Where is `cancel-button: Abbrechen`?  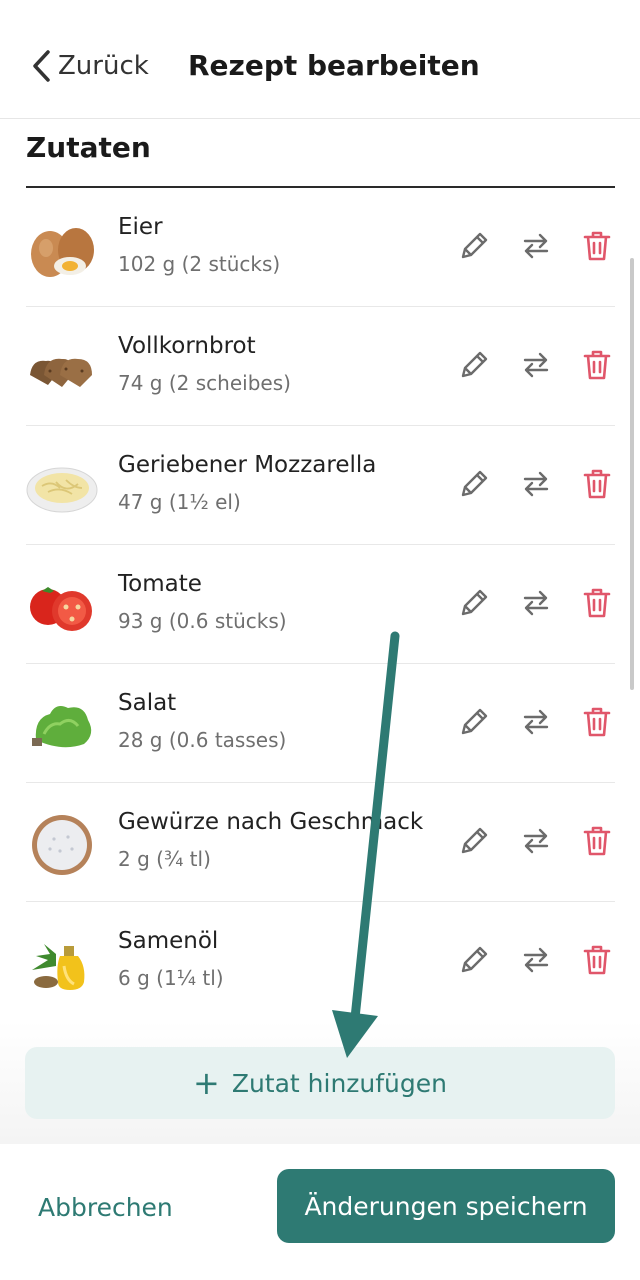
cancel-button: Abbrechen is located at coordinates (105, 1208).